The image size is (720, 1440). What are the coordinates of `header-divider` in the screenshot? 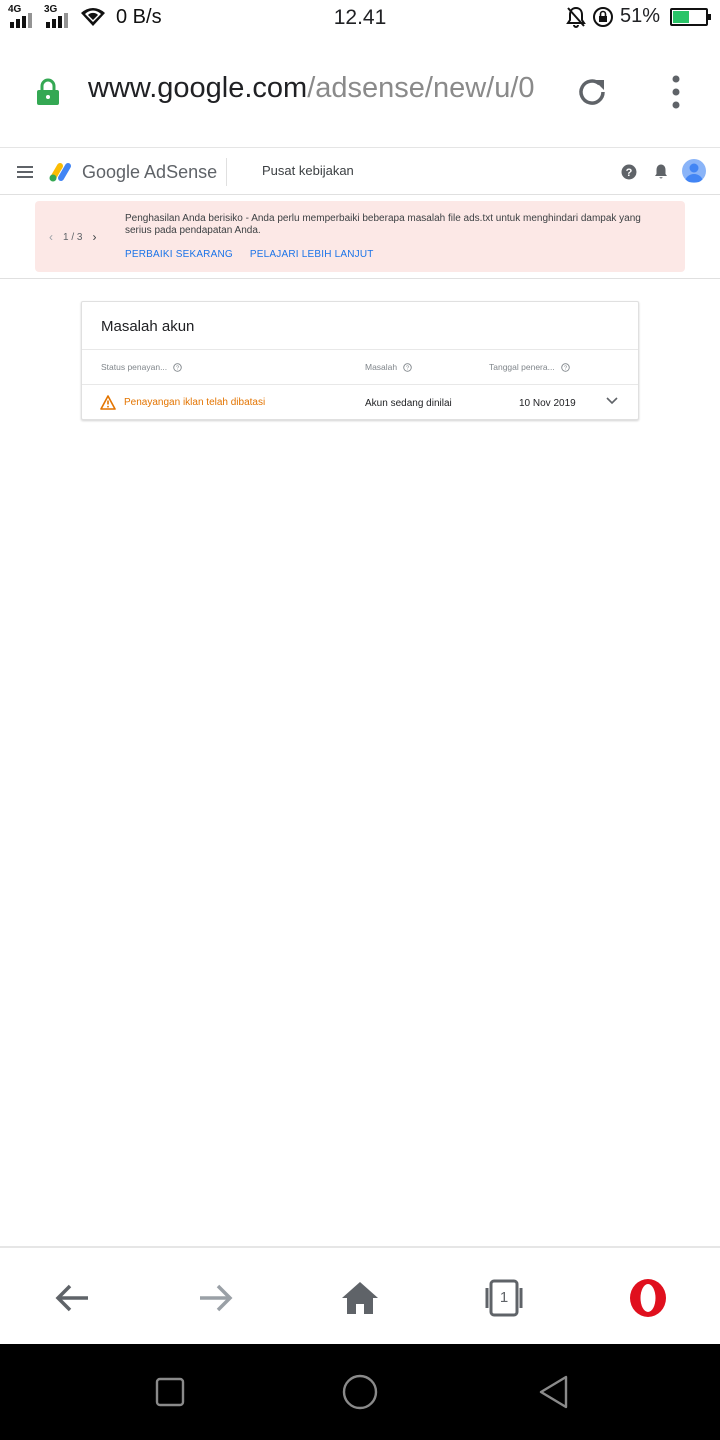 It's located at (226, 172).